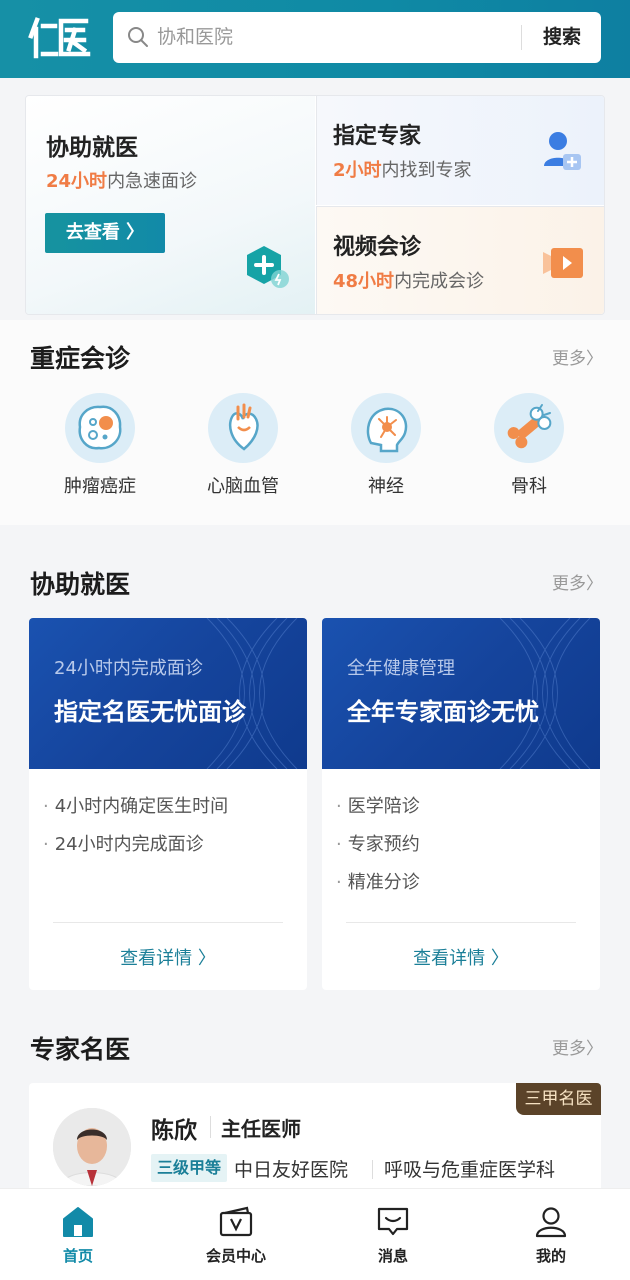 The width and height of the screenshot is (630, 1280). Describe the element at coordinates (551, 1222) in the screenshot. I see `profile-icon` at that location.